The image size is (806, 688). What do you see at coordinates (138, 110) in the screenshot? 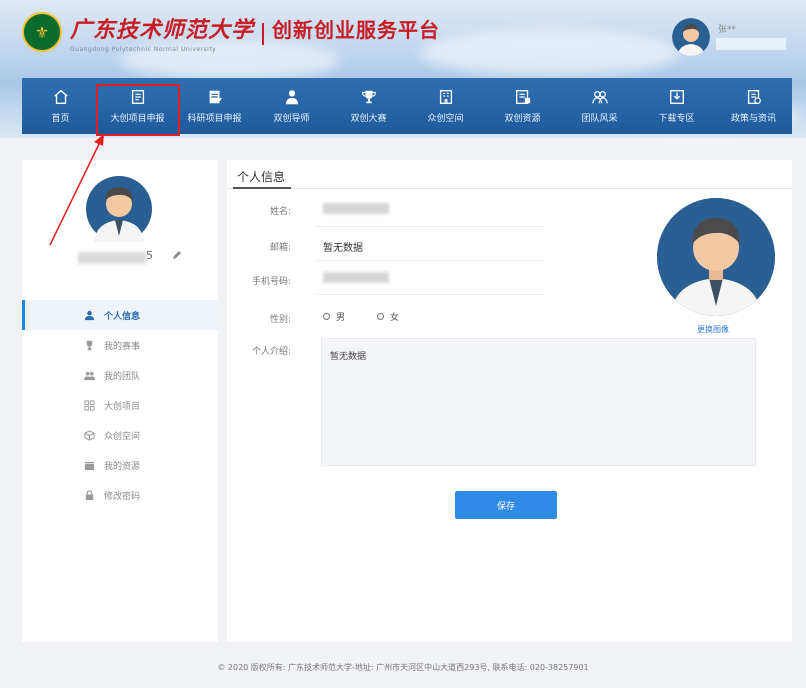
I see `annotation-highlight-box` at bounding box center [138, 110].